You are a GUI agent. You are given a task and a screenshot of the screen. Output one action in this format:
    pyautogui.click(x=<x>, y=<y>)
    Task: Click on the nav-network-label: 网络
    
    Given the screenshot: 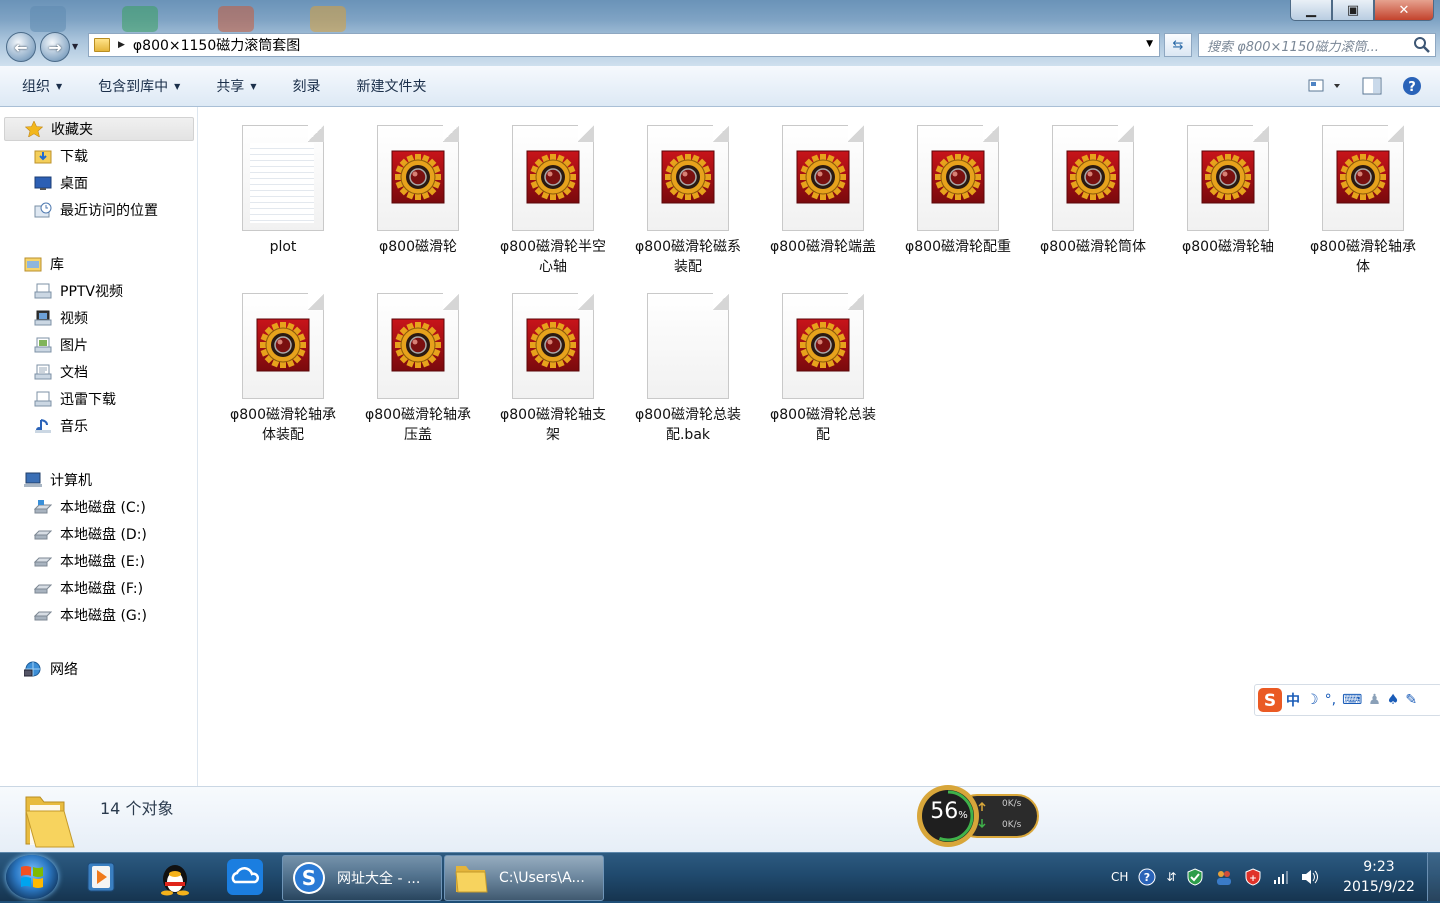 What is the action you would take?
    pyautogui.click(x=64, y=670)
    